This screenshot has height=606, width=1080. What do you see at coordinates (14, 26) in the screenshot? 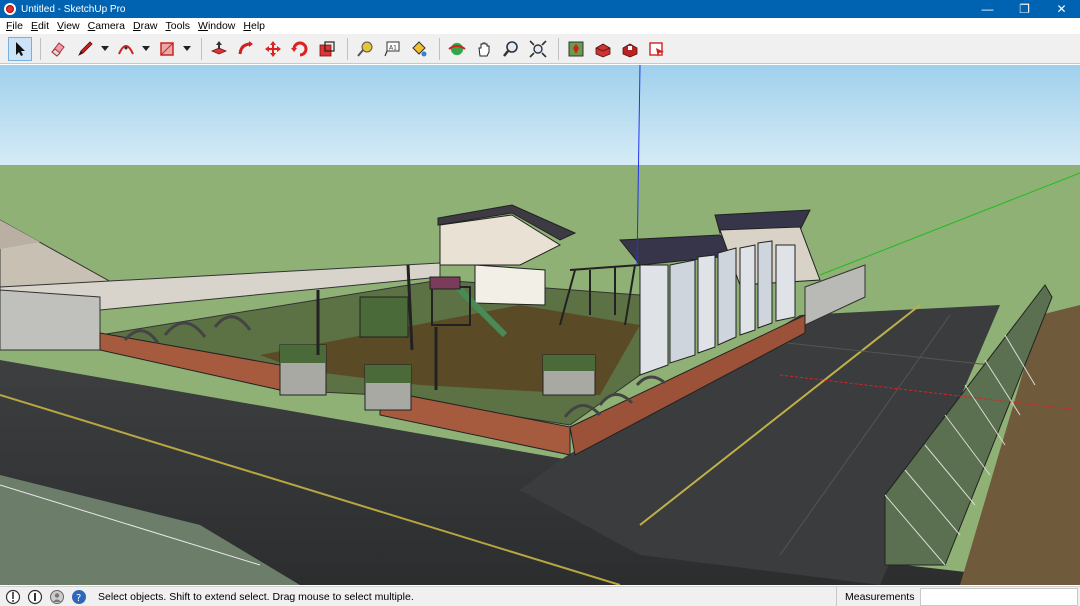
I see `menu-file: File` at bounding box center [14, 26].